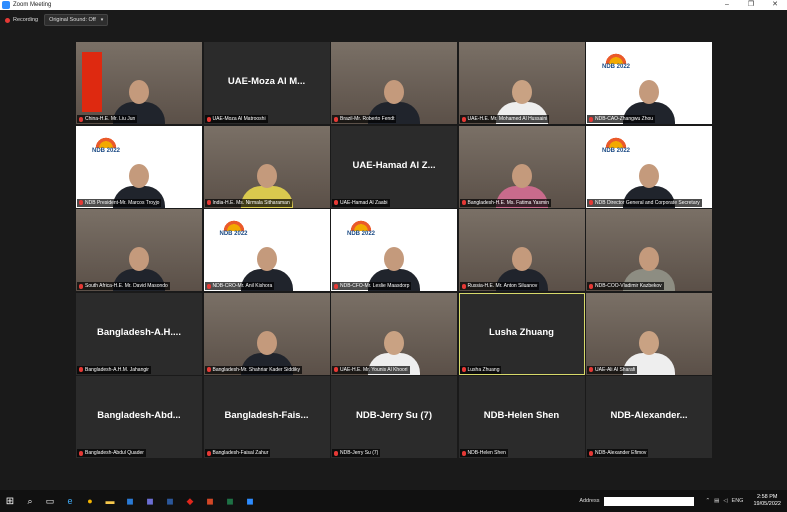 The height and width of the screenshot is (512, 787). I want to click on participant-name-label: NDB-COO-Vladimir Kazbekov, so click(625, 286).